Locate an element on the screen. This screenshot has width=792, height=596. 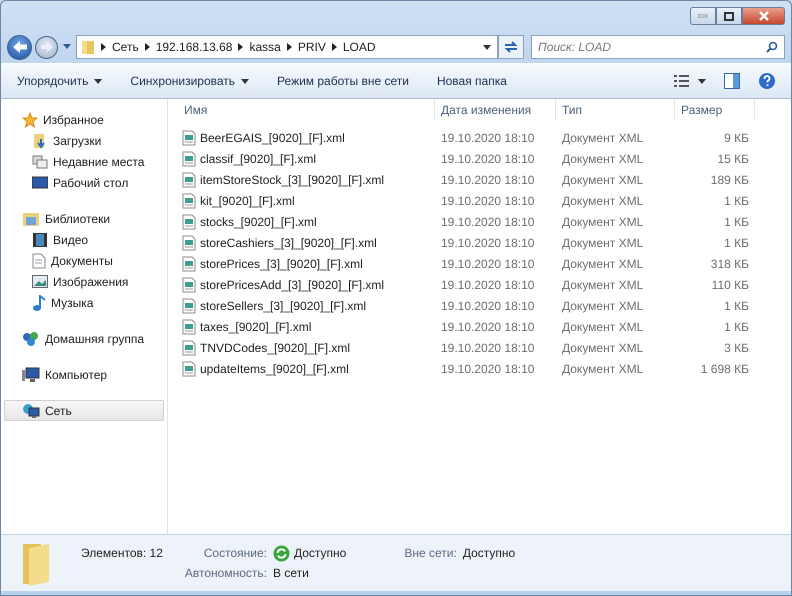
document-icon is located at coordinates (39, 260).